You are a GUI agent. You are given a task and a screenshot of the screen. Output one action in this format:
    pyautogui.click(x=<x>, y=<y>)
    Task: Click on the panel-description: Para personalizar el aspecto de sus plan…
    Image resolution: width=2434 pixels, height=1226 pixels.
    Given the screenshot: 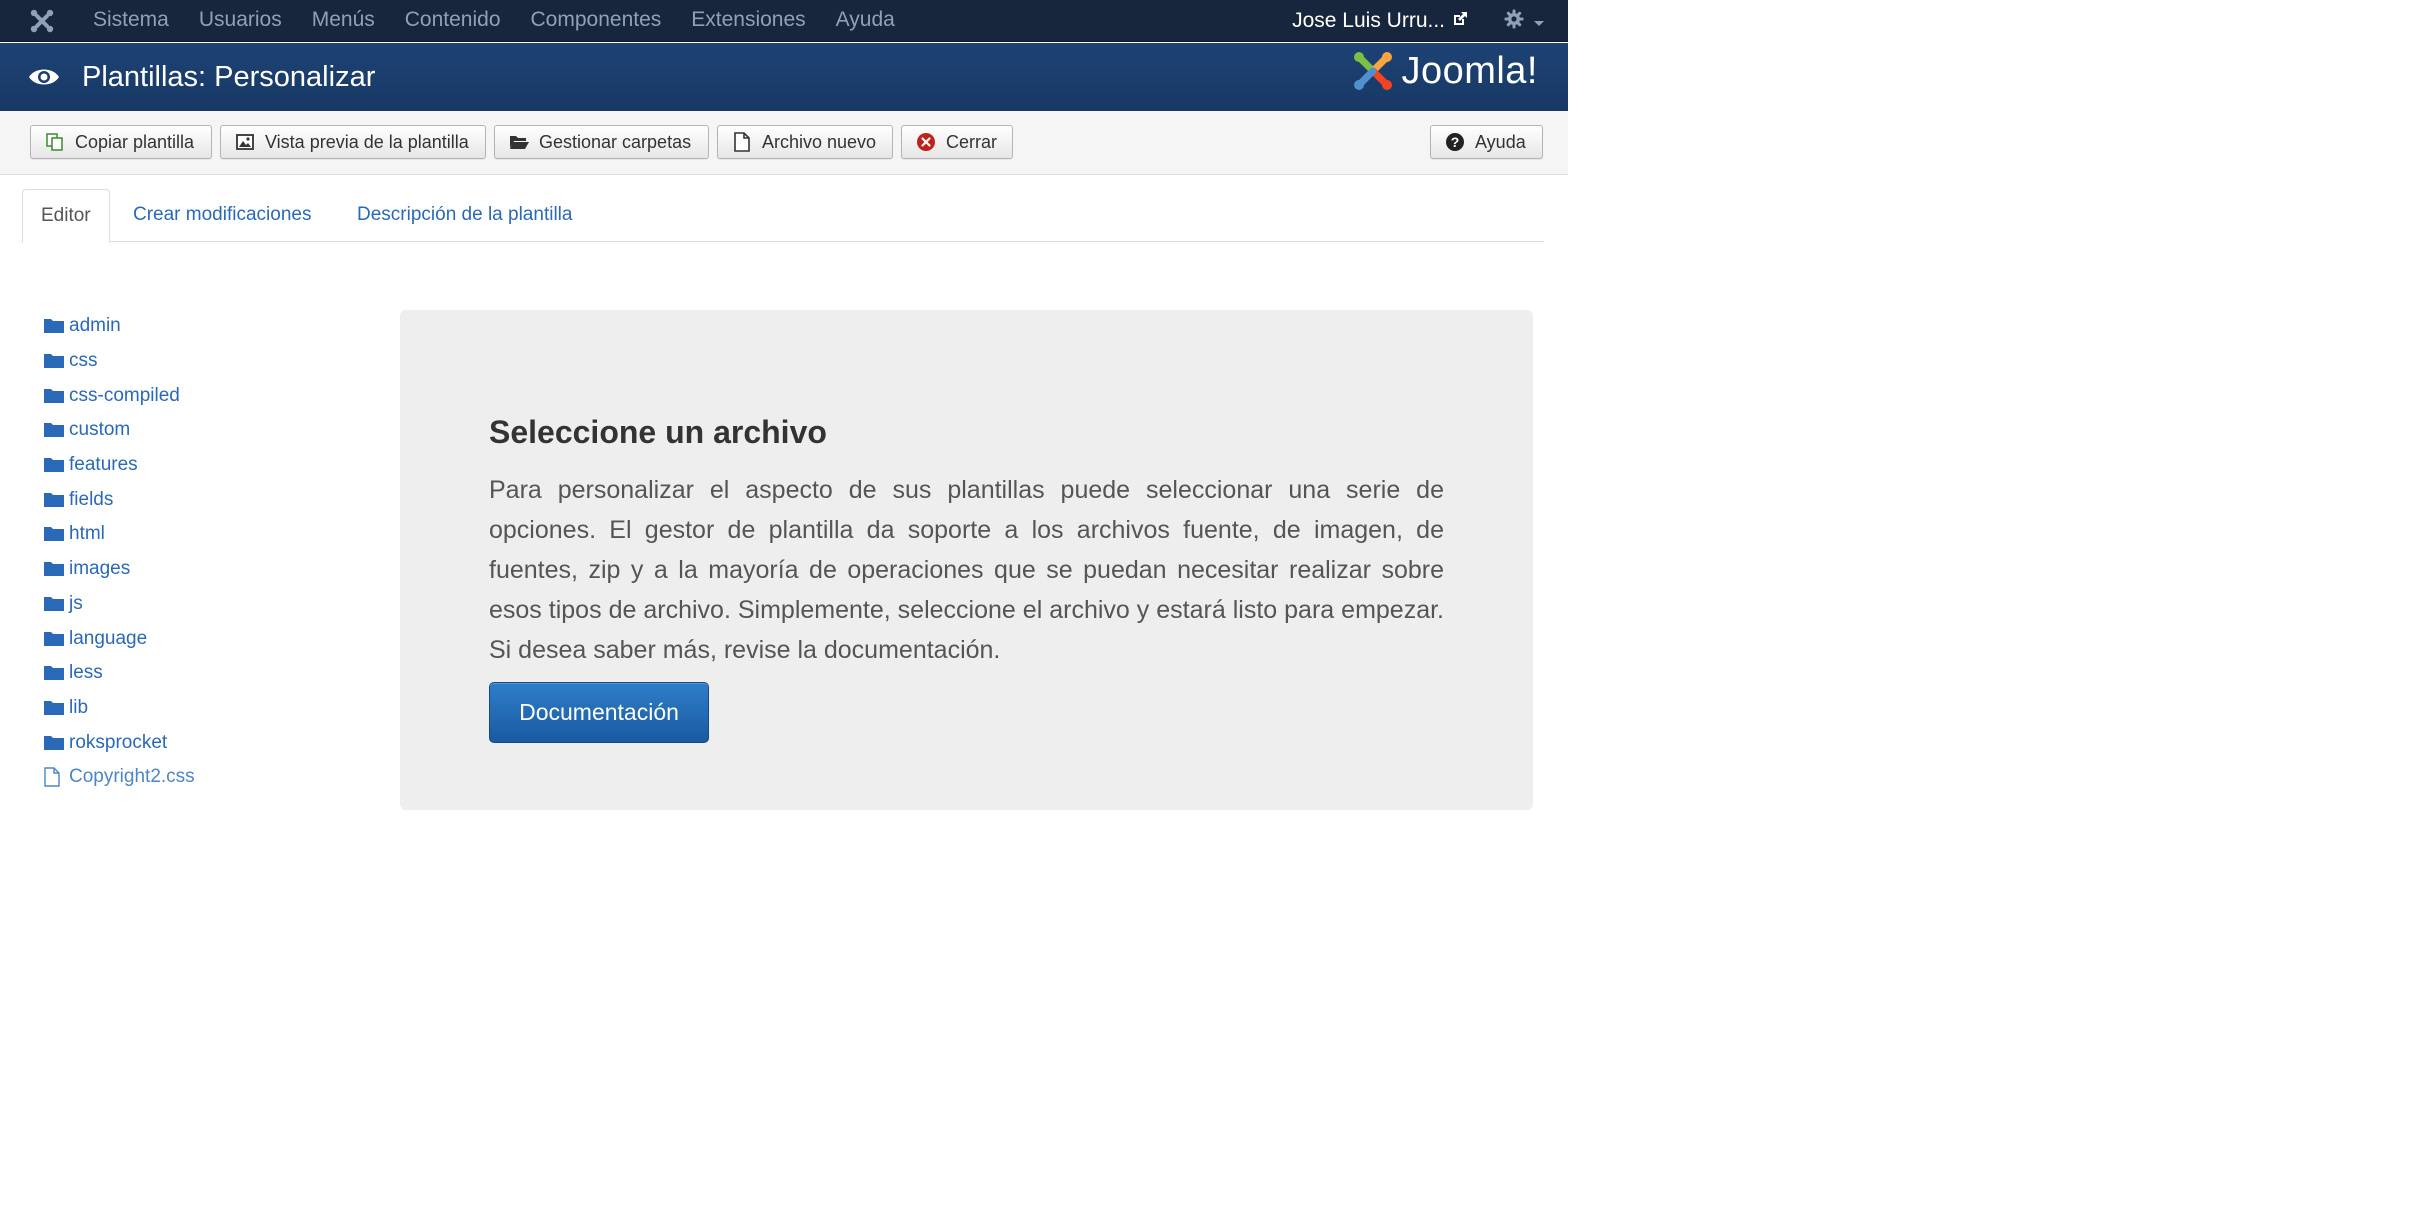 What is the action you would take?
    pyautogui.click(x=966, y=570)
    